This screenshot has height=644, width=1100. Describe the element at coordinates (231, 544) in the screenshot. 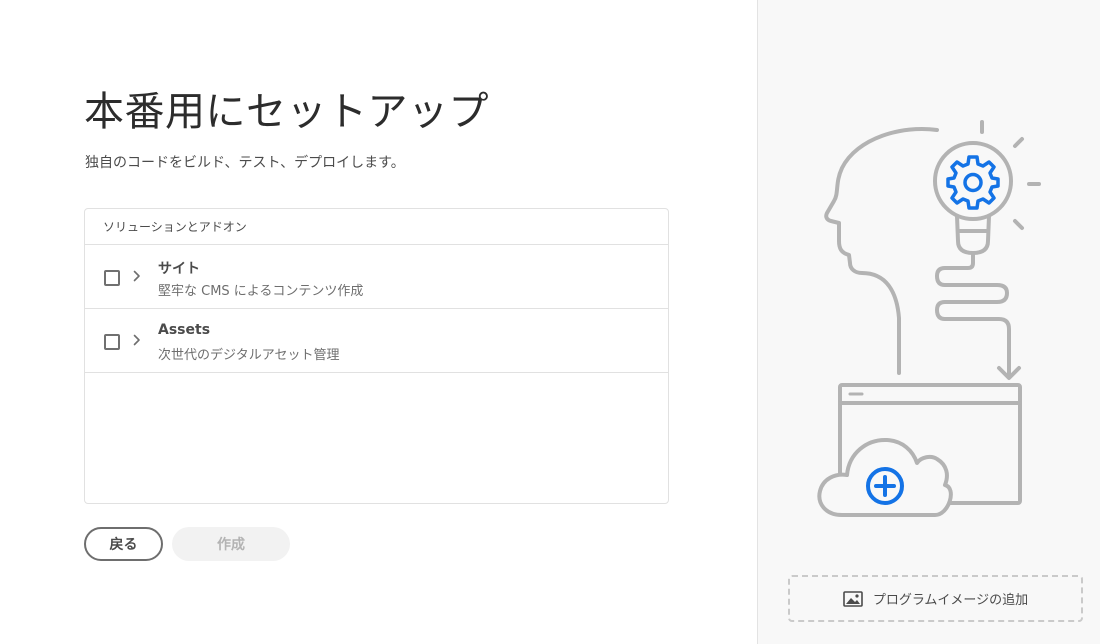

I see `create-button: 作成` at that location.